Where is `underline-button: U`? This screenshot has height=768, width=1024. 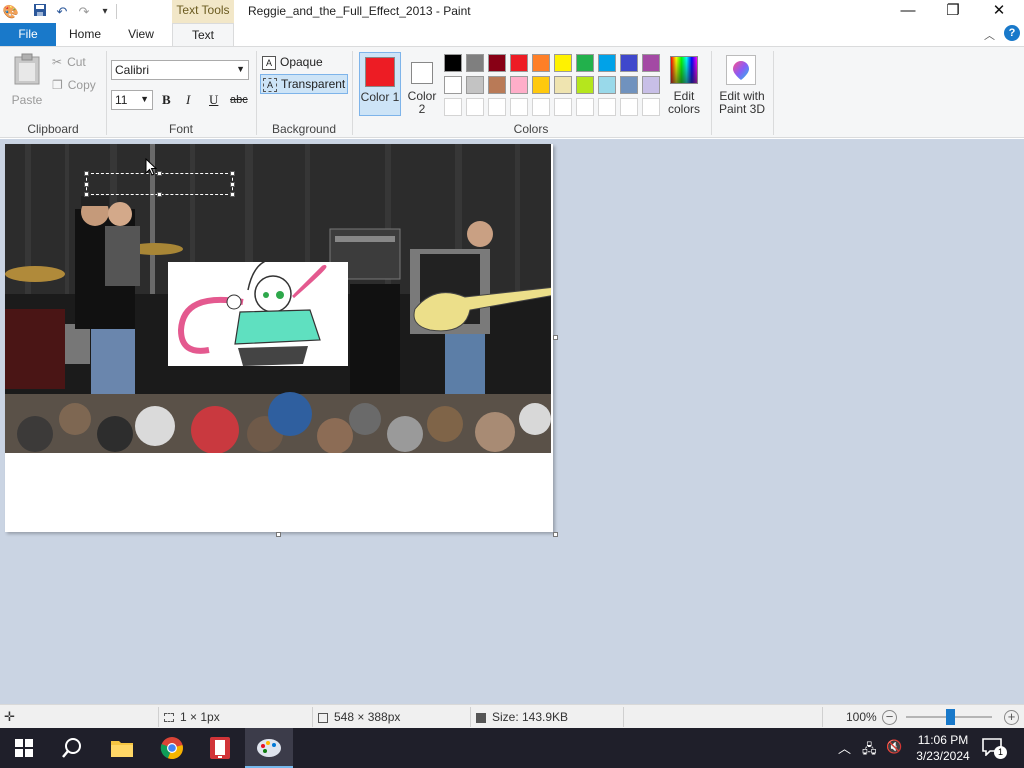 underline-button: U is located at coordinates (216, 100).